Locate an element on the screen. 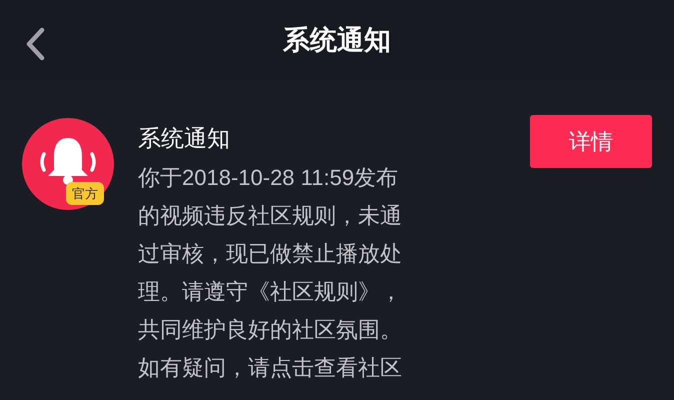  sender-name: 系统通知 is located at coordinates (184, 138).